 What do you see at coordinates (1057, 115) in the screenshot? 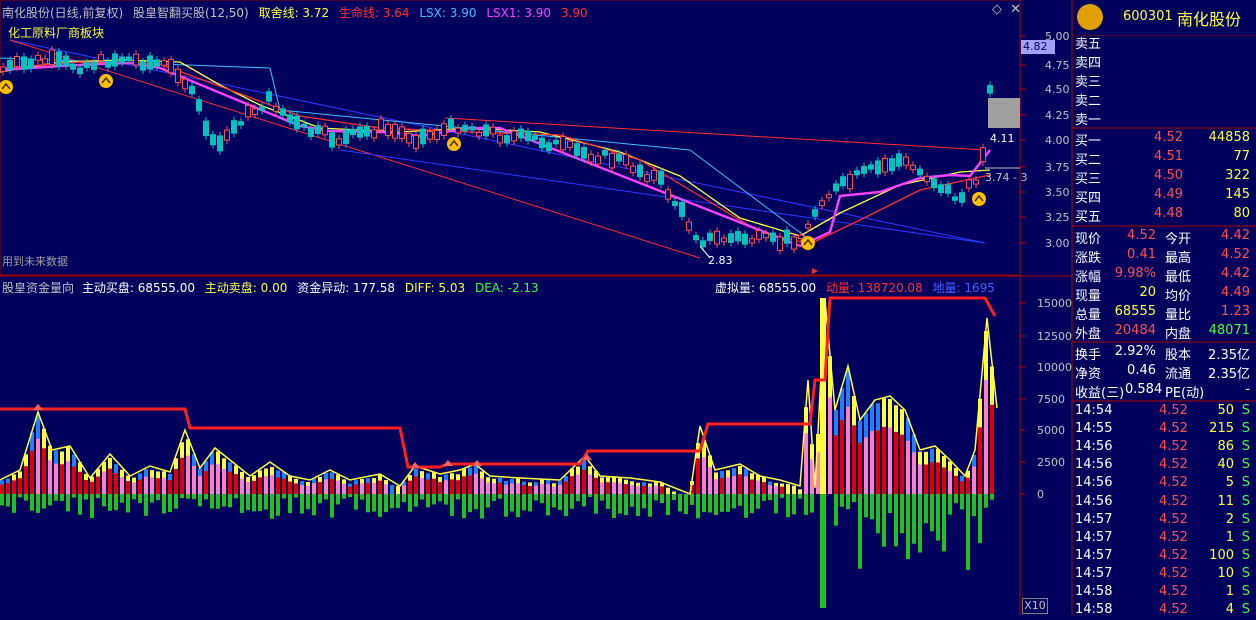
I see `price-axis-label: 4.25` at bounding box center [1057, 115].